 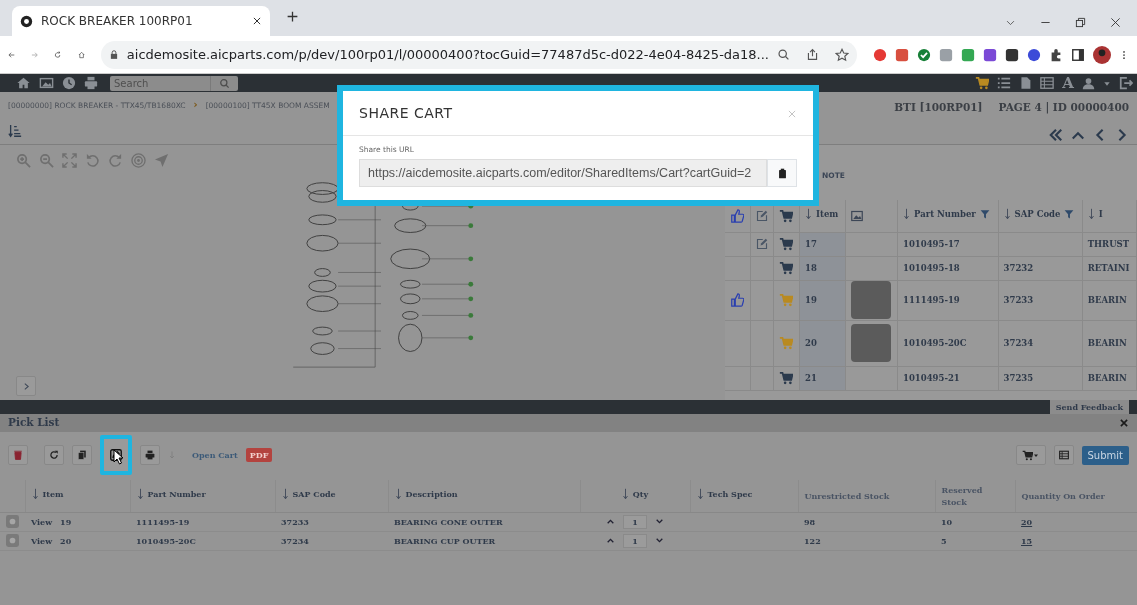 I want to click on table-cell: THRUST, so click(x=1108, y=243).